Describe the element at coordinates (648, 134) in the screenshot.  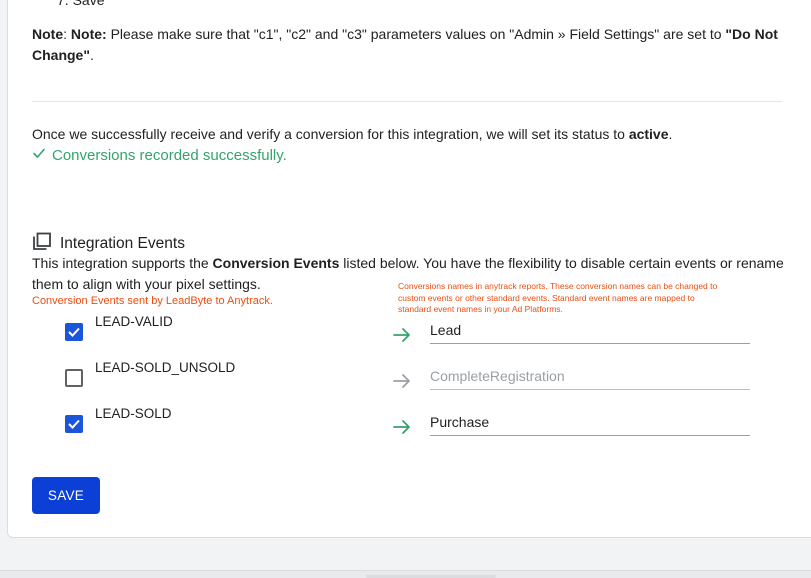
I see `status-bold: active` at that location.